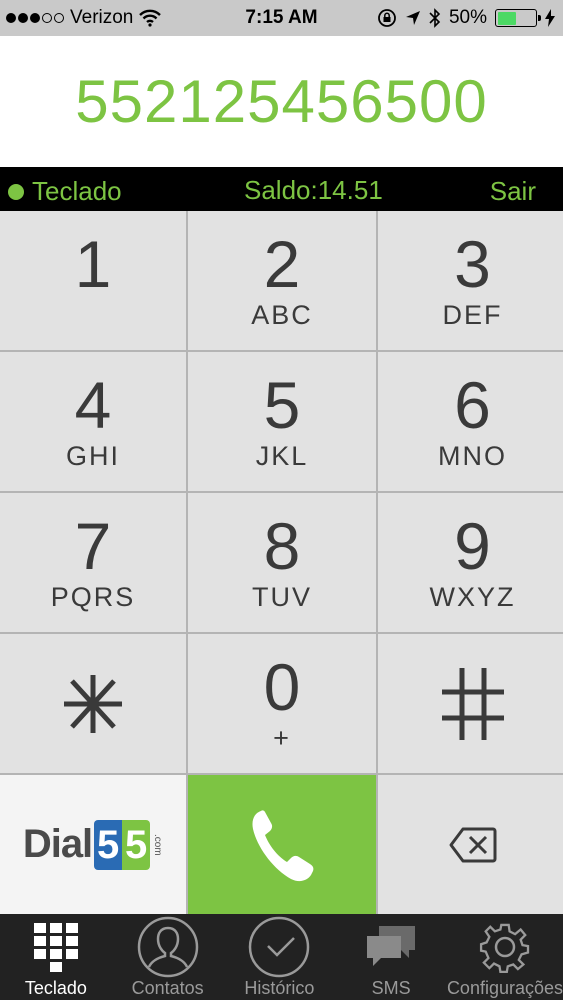  What do you see at coordinates (16, 191) in the screenshot?
I see `status-dot-icon` at bounding box center [16, 191].